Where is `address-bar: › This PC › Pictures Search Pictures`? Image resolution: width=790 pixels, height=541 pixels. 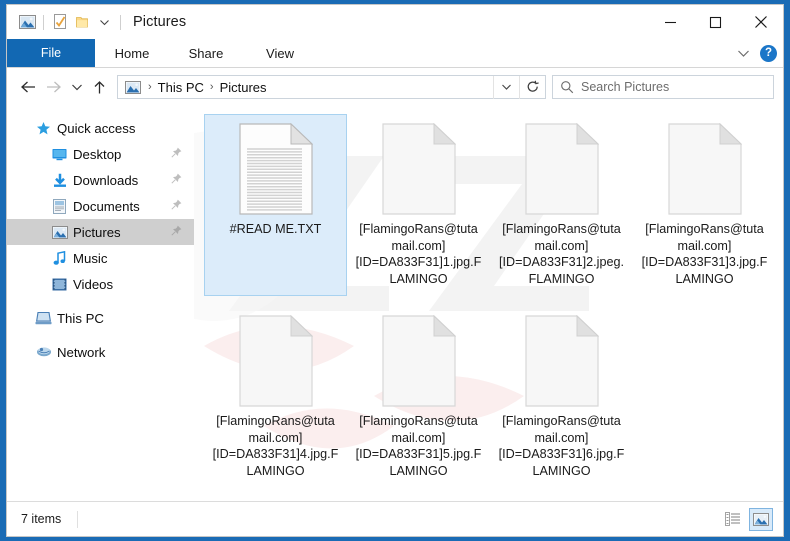 address-bar: › This PC › Pictures Search Pictures is located at coordinates (395, 87).